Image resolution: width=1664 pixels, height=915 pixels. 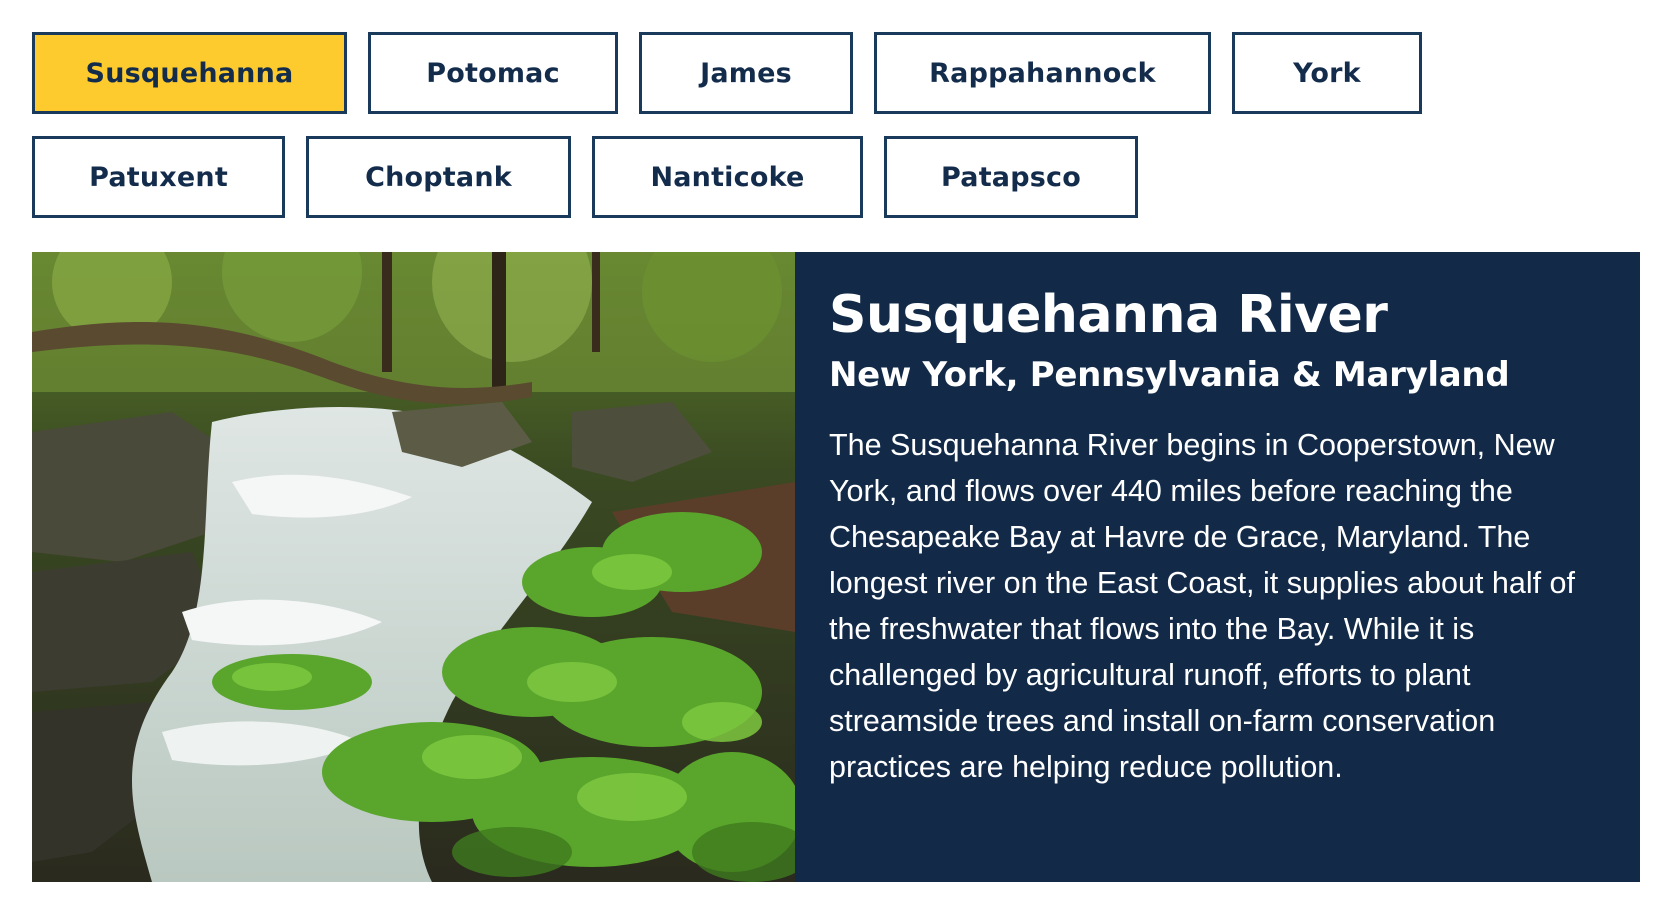 I want to click on river-states: New York, Pennsylvania & Maryland, so click(x=1169, y=375).